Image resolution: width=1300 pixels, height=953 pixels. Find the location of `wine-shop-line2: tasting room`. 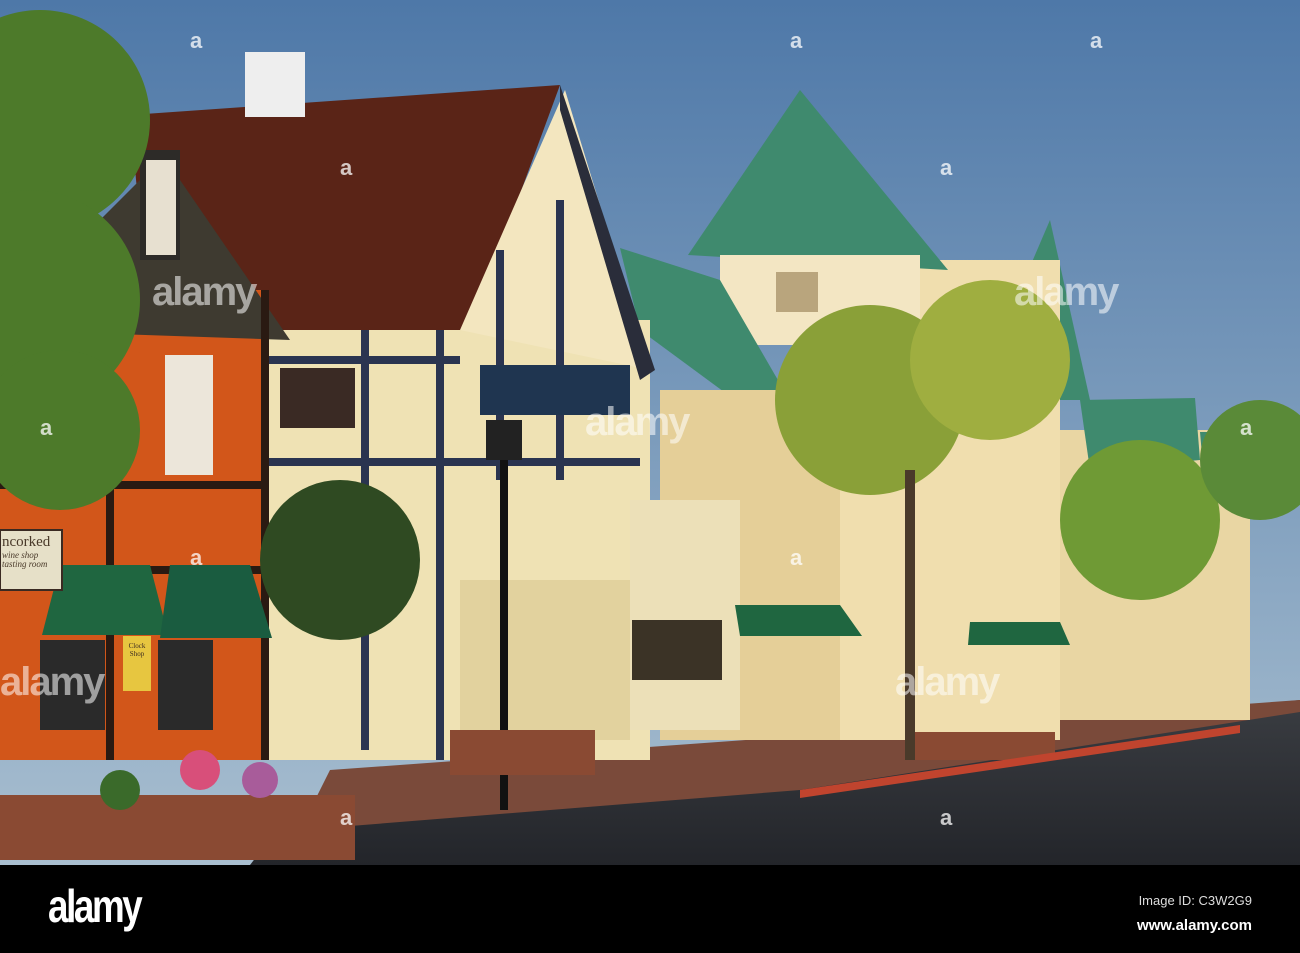

wine-shop-line2: tasting room is located at coordinates (25, 564).